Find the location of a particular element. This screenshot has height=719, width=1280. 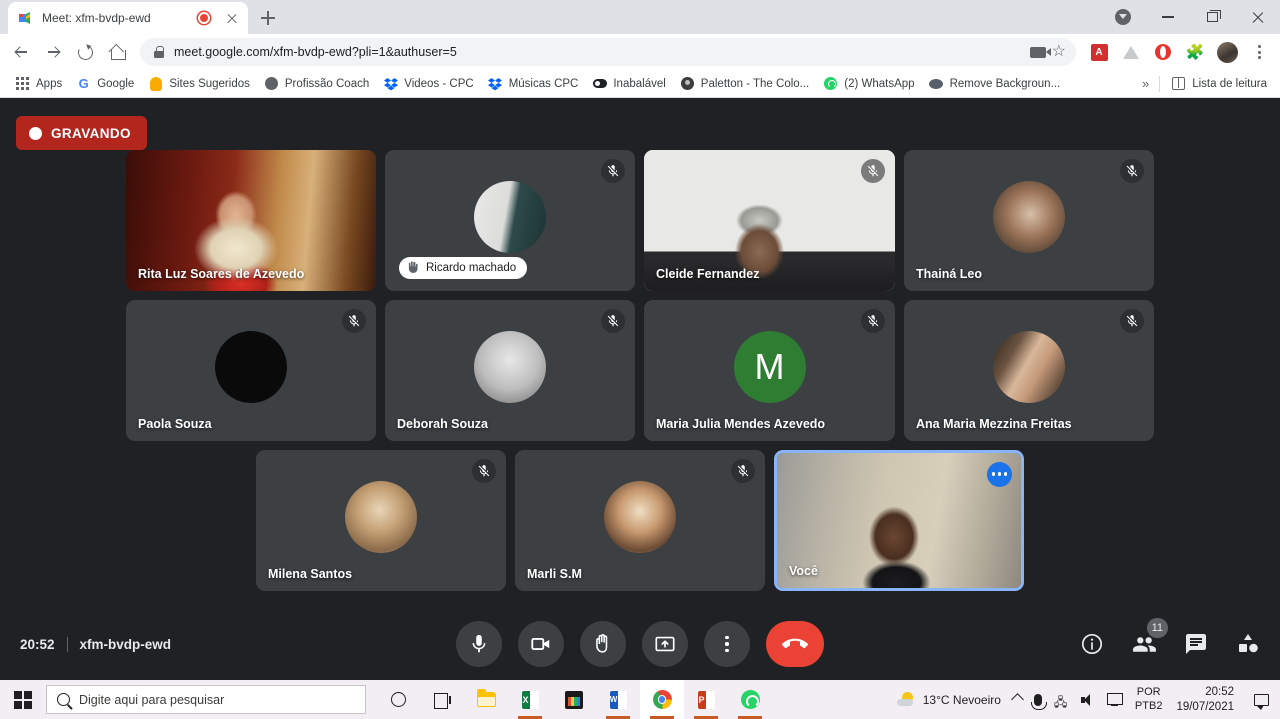

leave-call-button is located at coordinates (795, 644).